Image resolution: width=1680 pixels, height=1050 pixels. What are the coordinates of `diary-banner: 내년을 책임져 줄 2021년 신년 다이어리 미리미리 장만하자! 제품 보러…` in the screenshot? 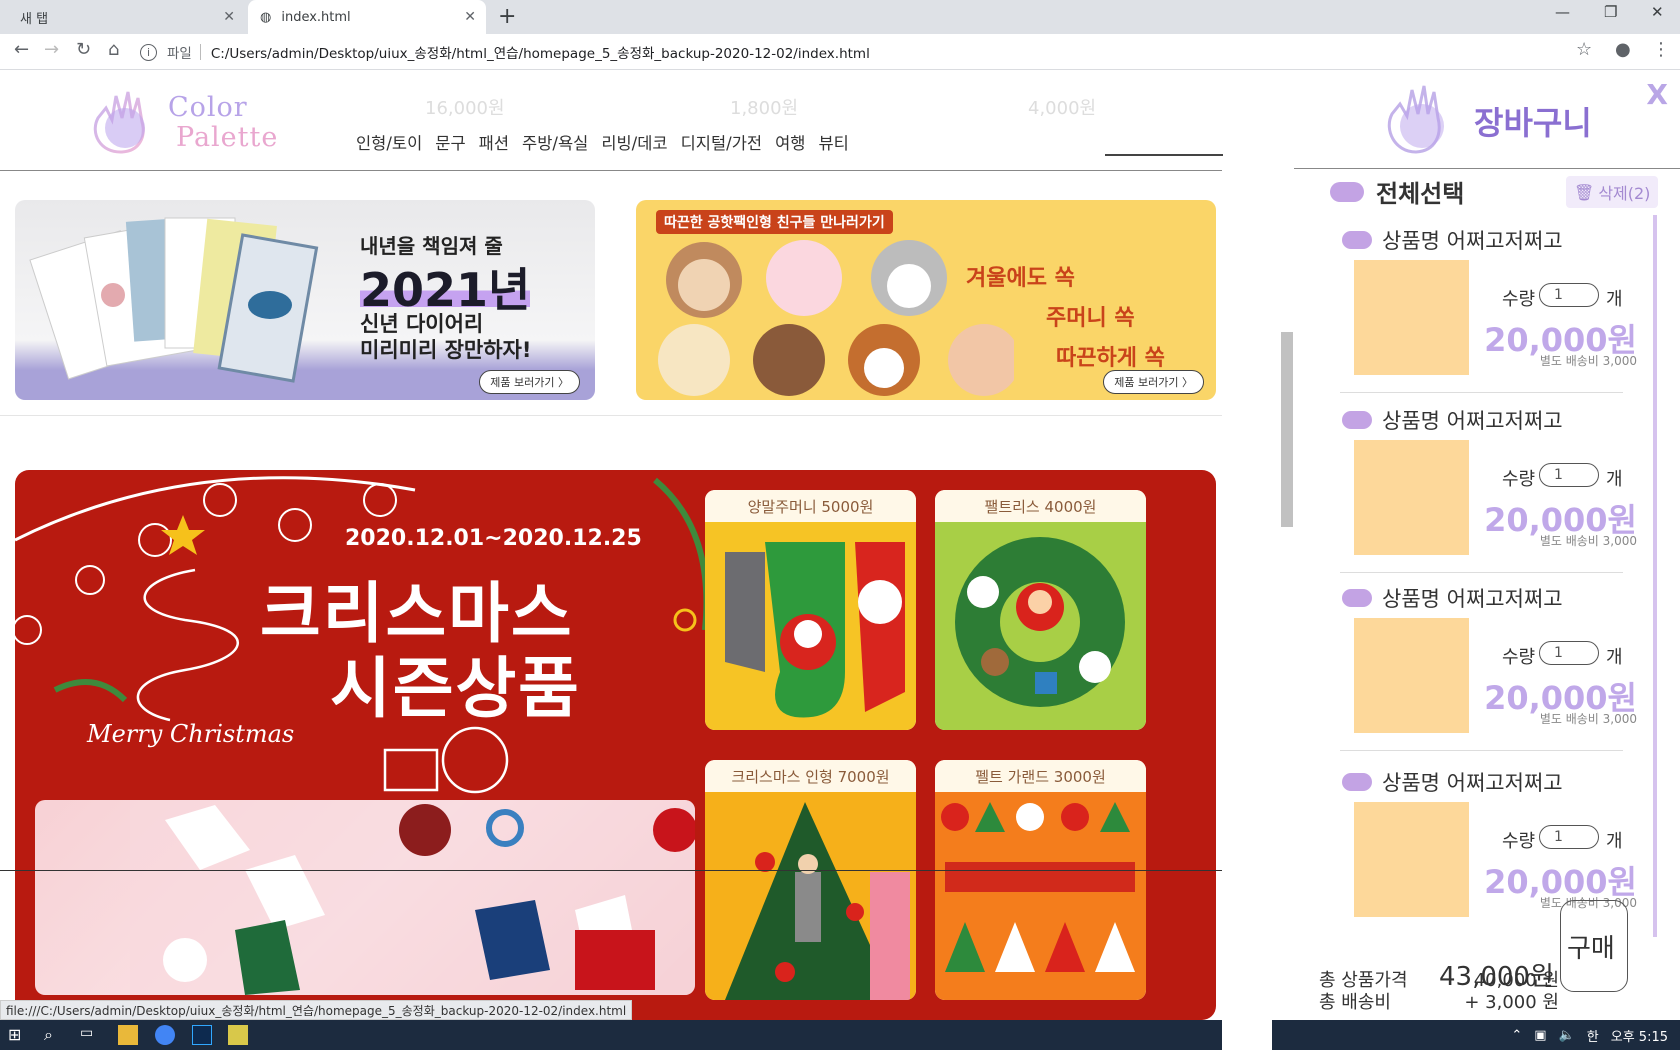 It's located at (305, 300).